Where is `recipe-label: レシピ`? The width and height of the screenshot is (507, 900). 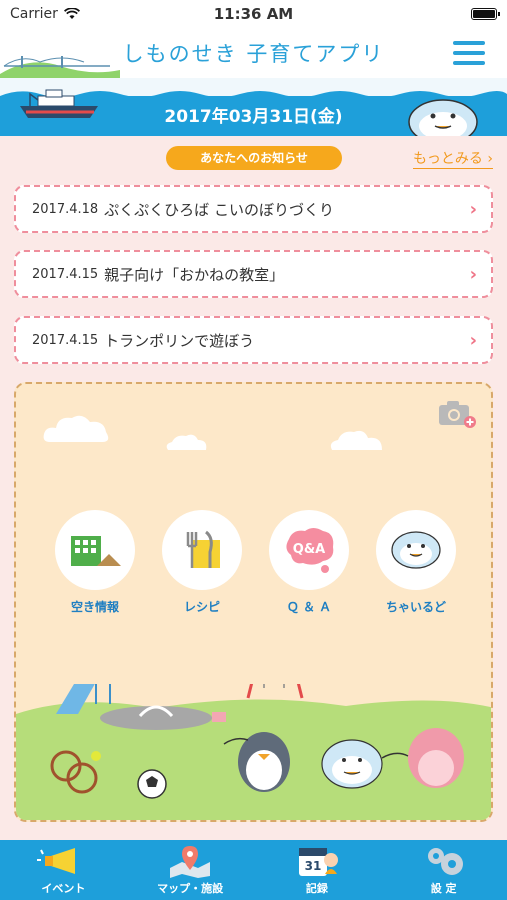
recipe-label: レシピ is located at coordinates (201, 607).